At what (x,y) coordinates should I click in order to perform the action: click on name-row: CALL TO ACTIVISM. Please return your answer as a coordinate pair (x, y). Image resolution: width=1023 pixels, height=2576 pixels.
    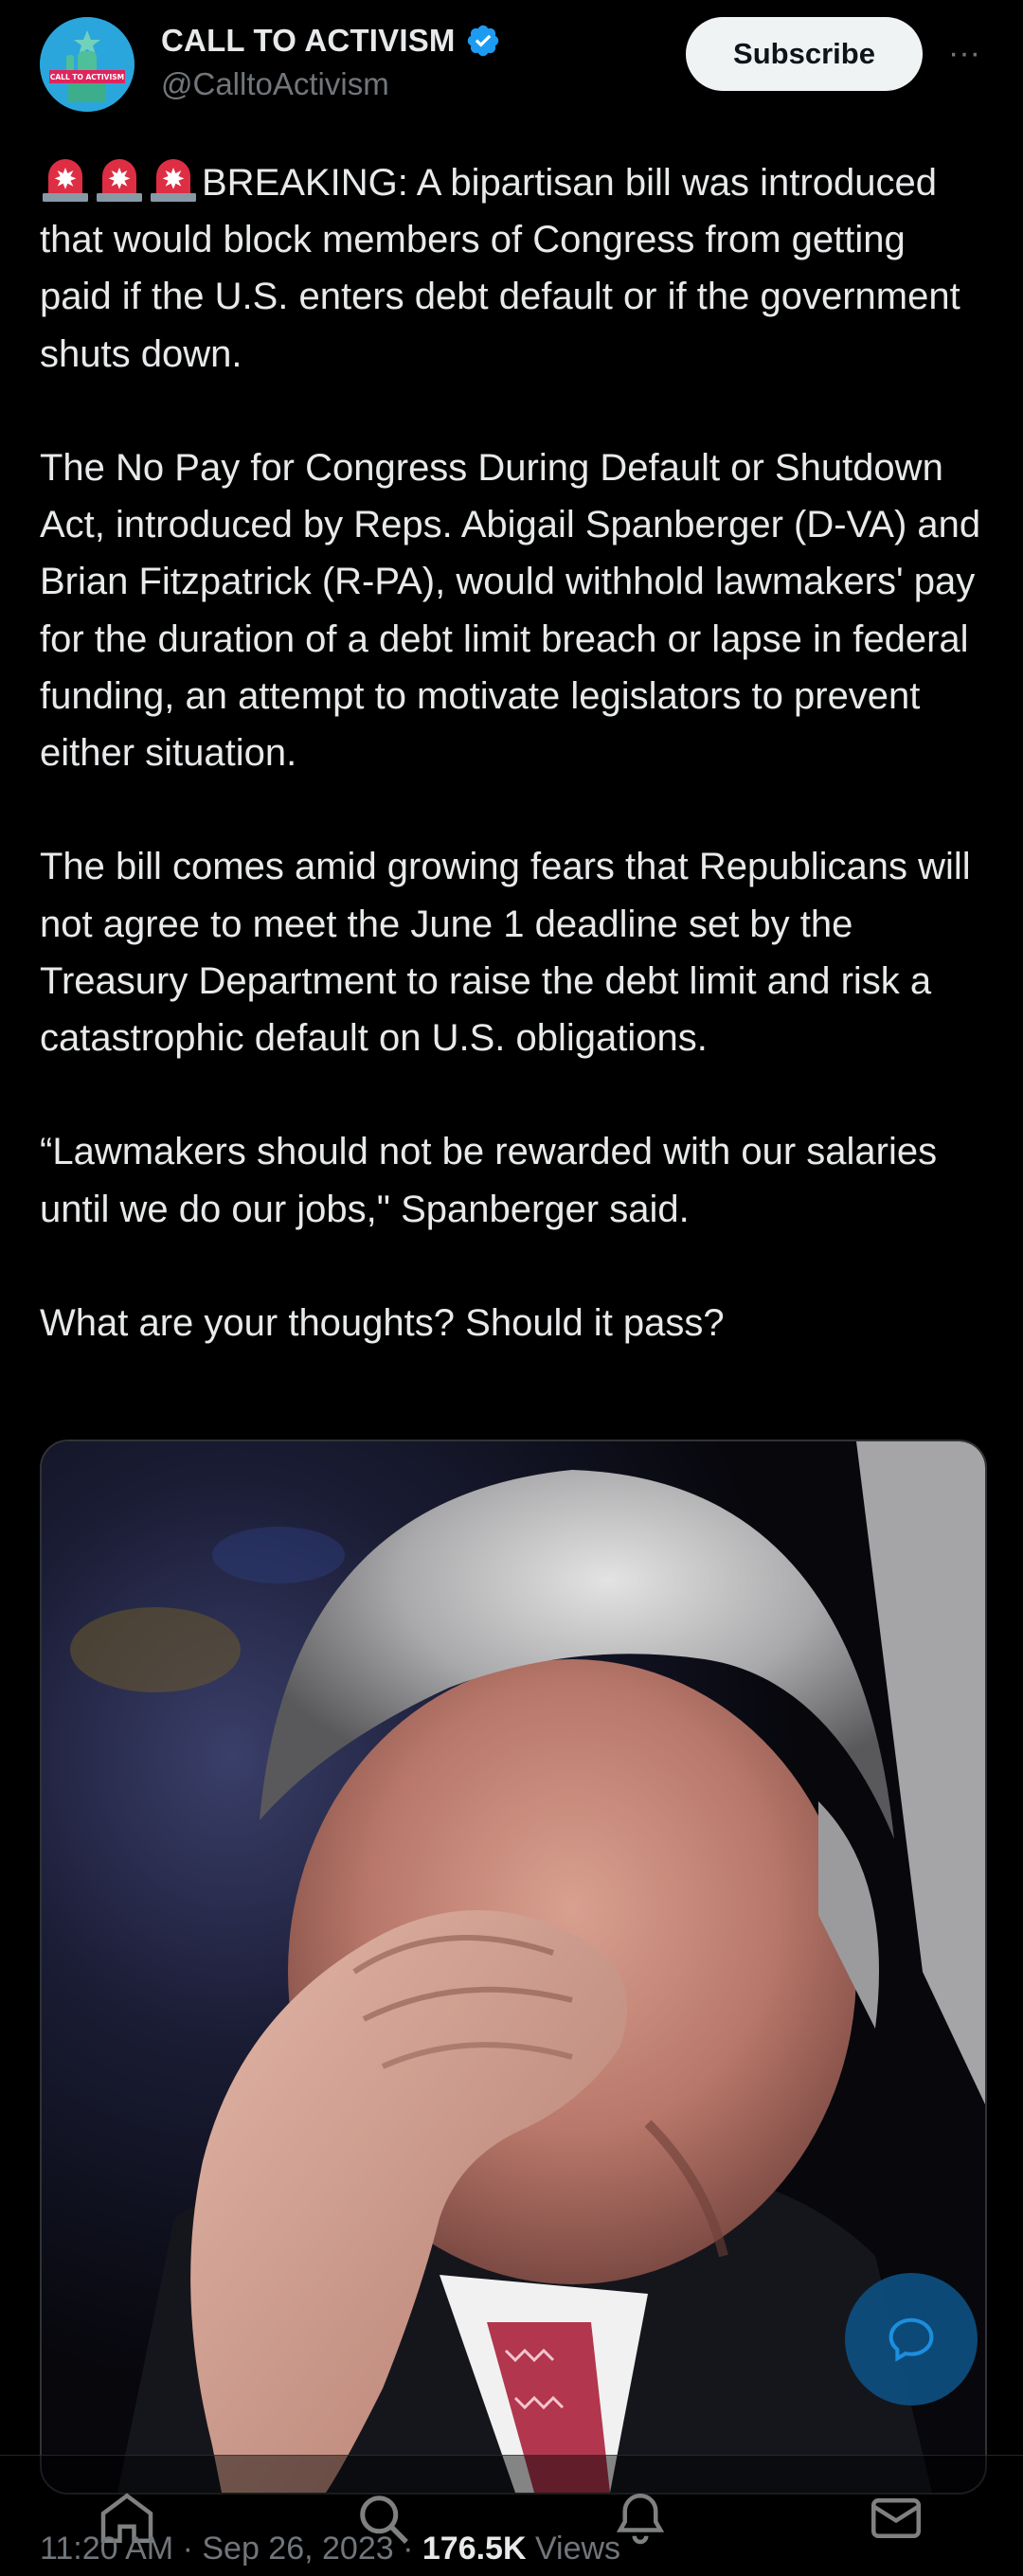
    Looking at the image, I should click on (331, 41).